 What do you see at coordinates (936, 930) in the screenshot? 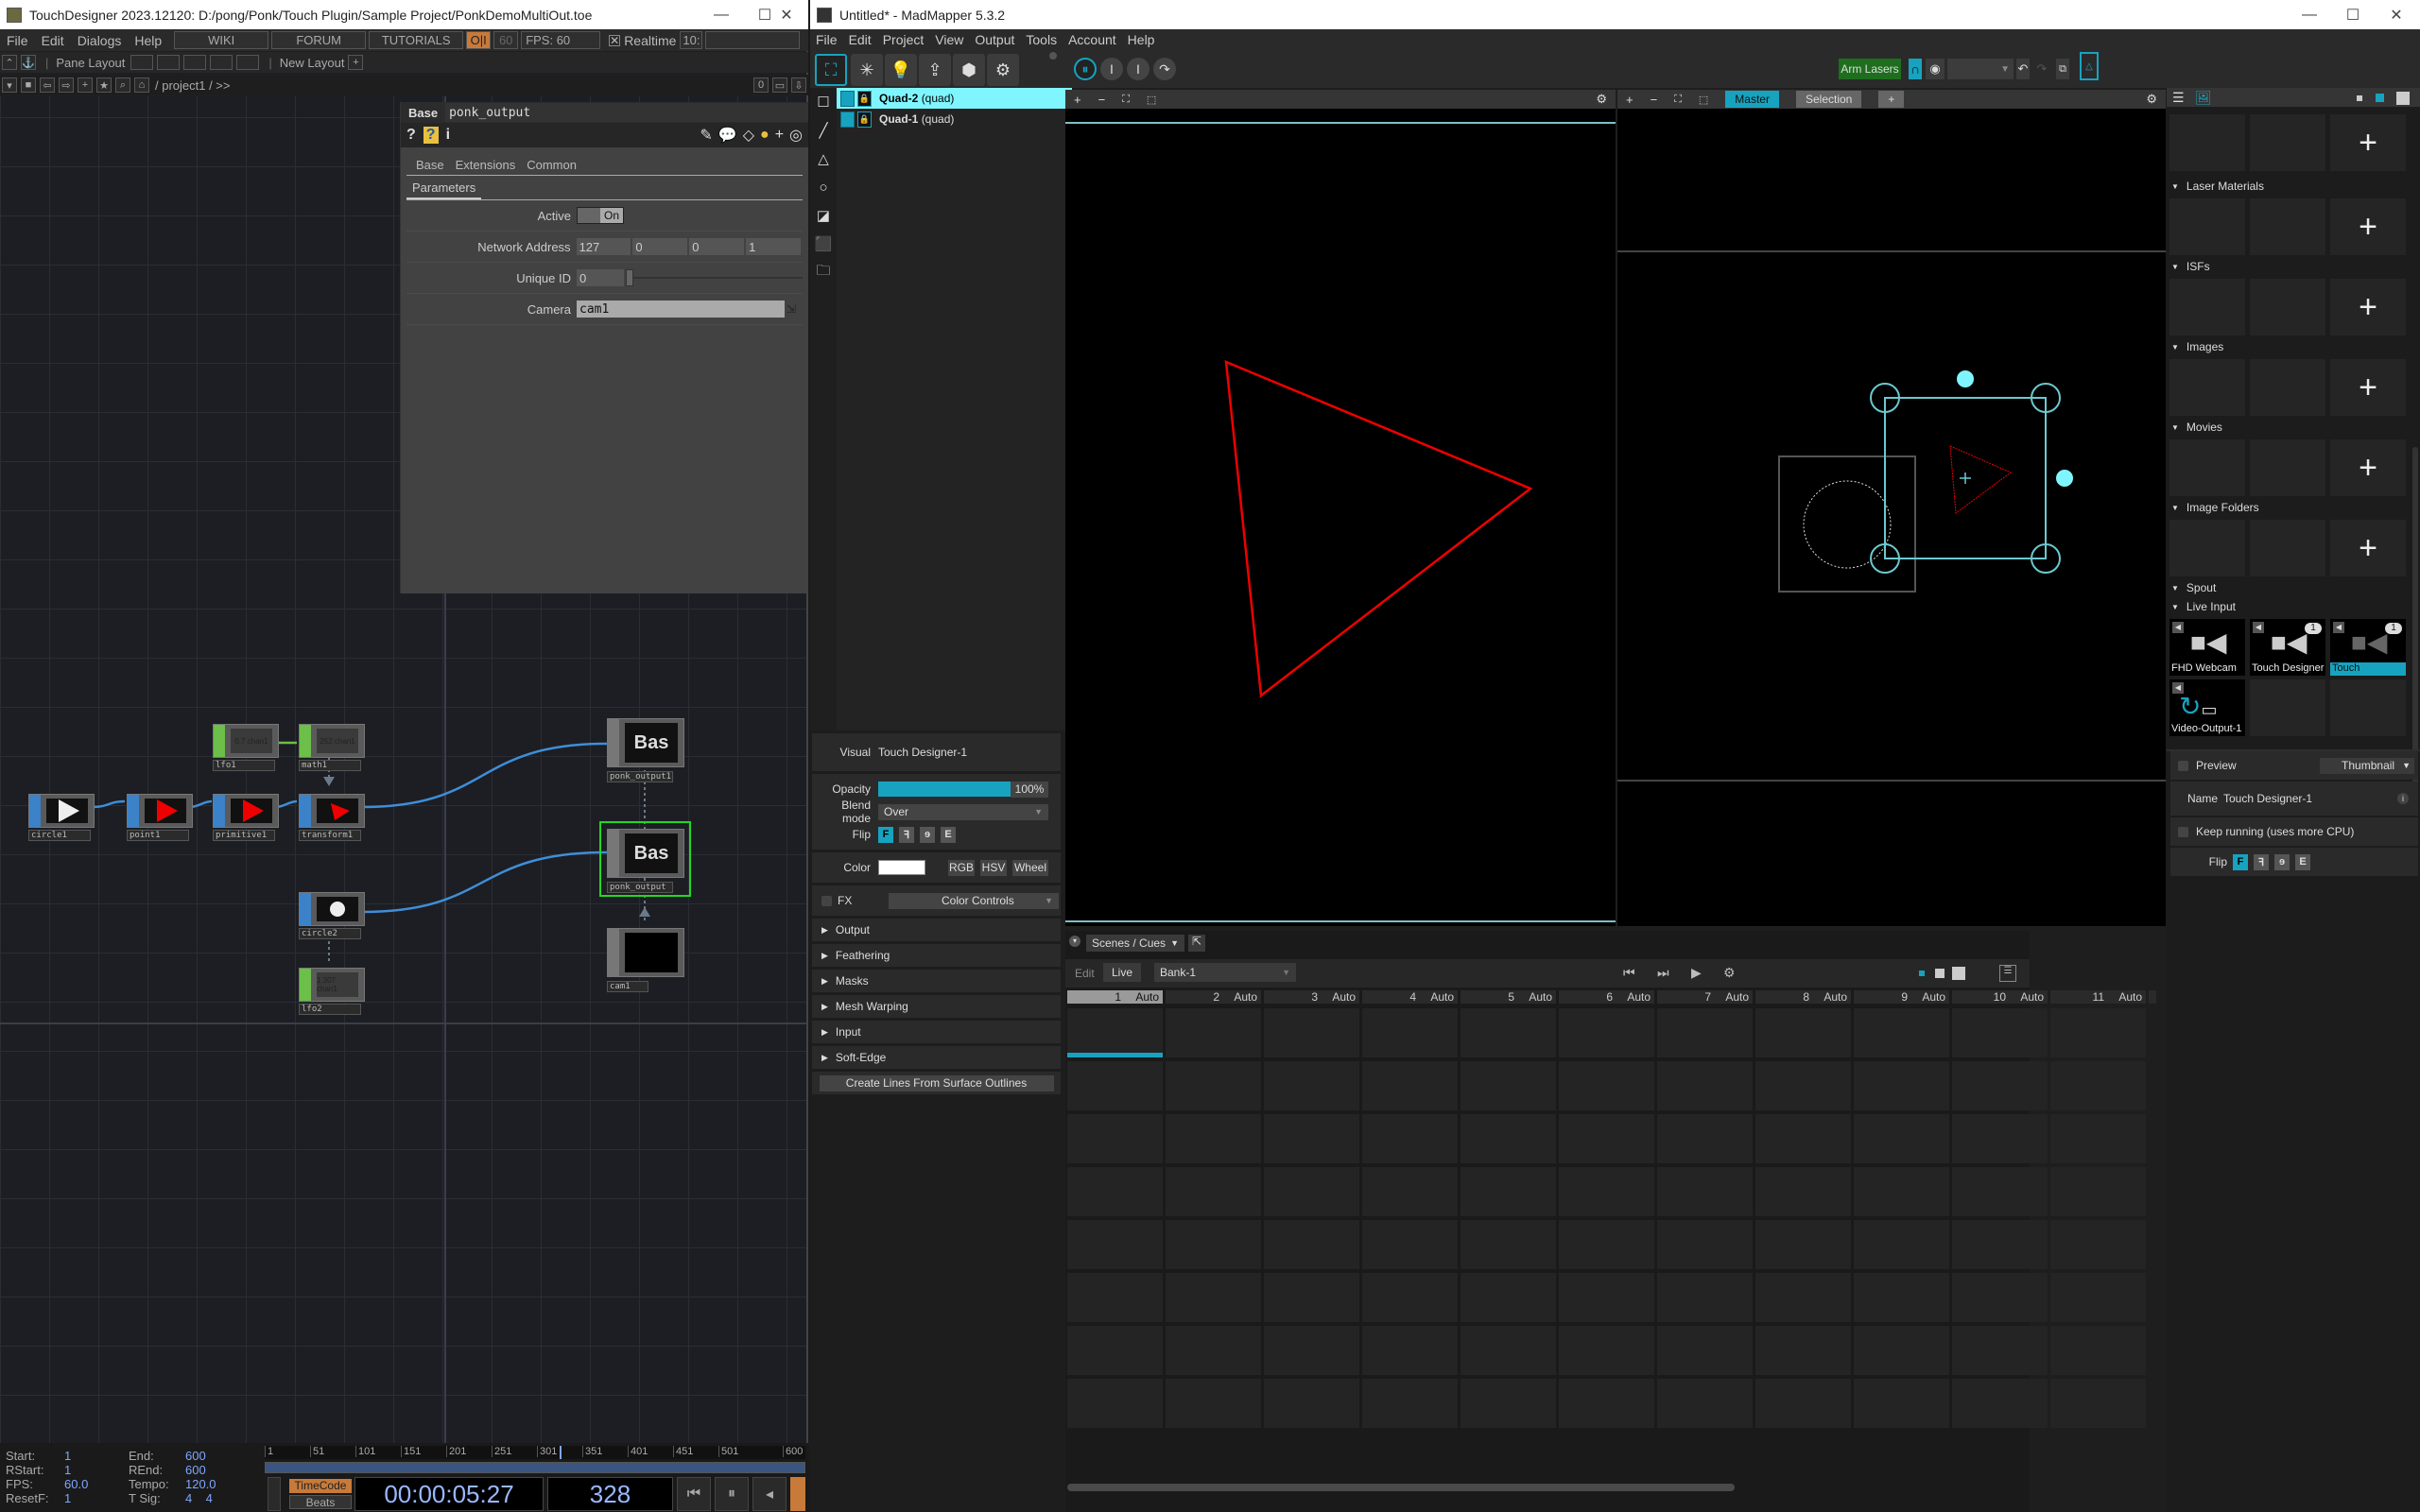
I see `section-output: Output` at bounding box center [936, 930].